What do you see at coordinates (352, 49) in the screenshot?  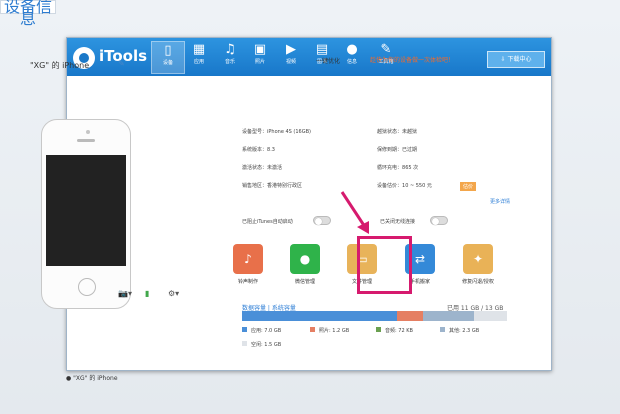 I see `contact-icon: ●` at bounding box center [352, 49].